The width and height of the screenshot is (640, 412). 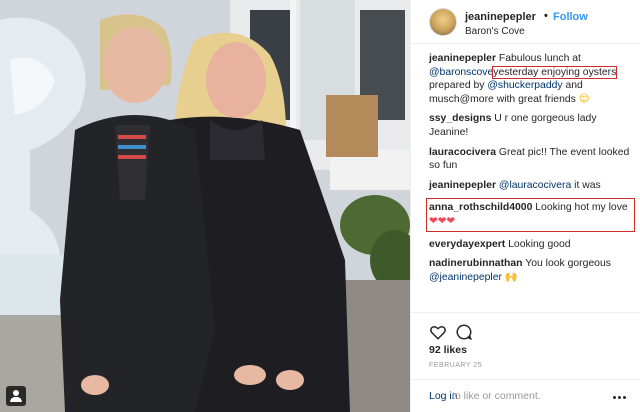 I want to click on post-date: FEBRUARY 25, so click(x=456, y=365).